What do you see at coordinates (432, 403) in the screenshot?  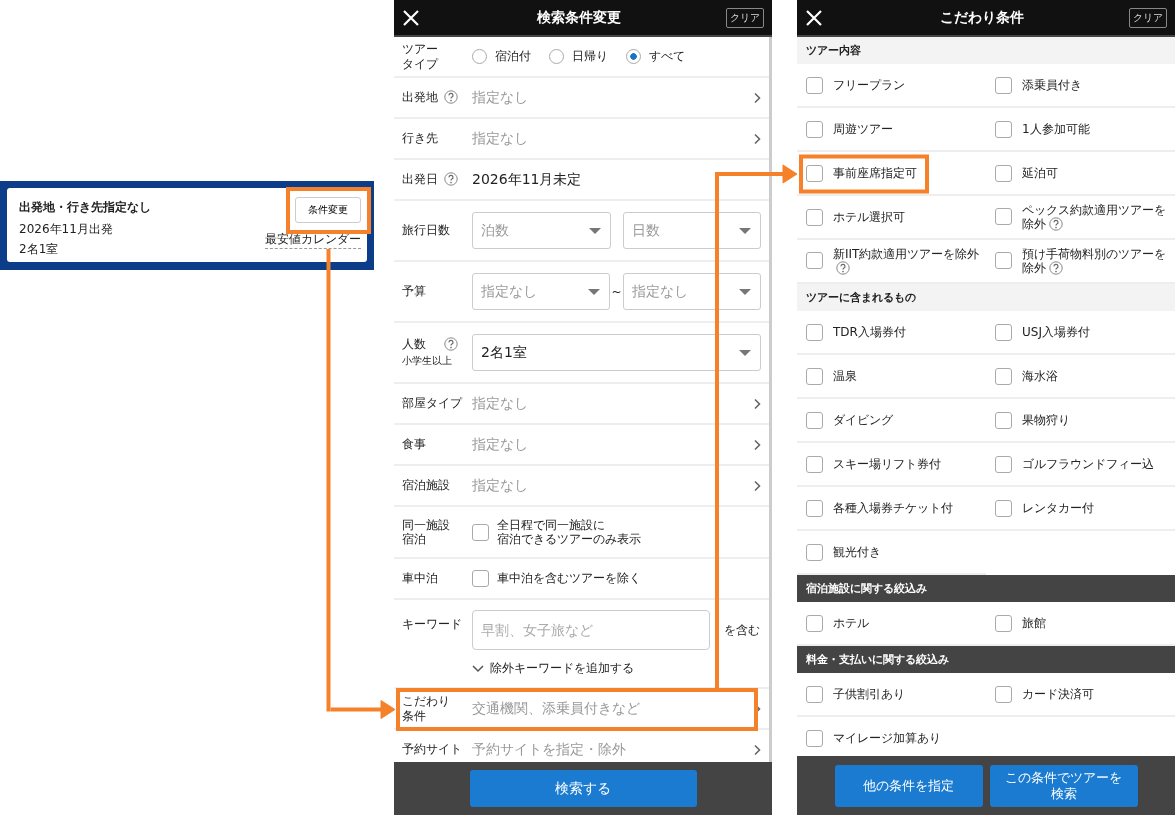 I see `field-label: 部屋タイプ` at bounding box center [432, 403].